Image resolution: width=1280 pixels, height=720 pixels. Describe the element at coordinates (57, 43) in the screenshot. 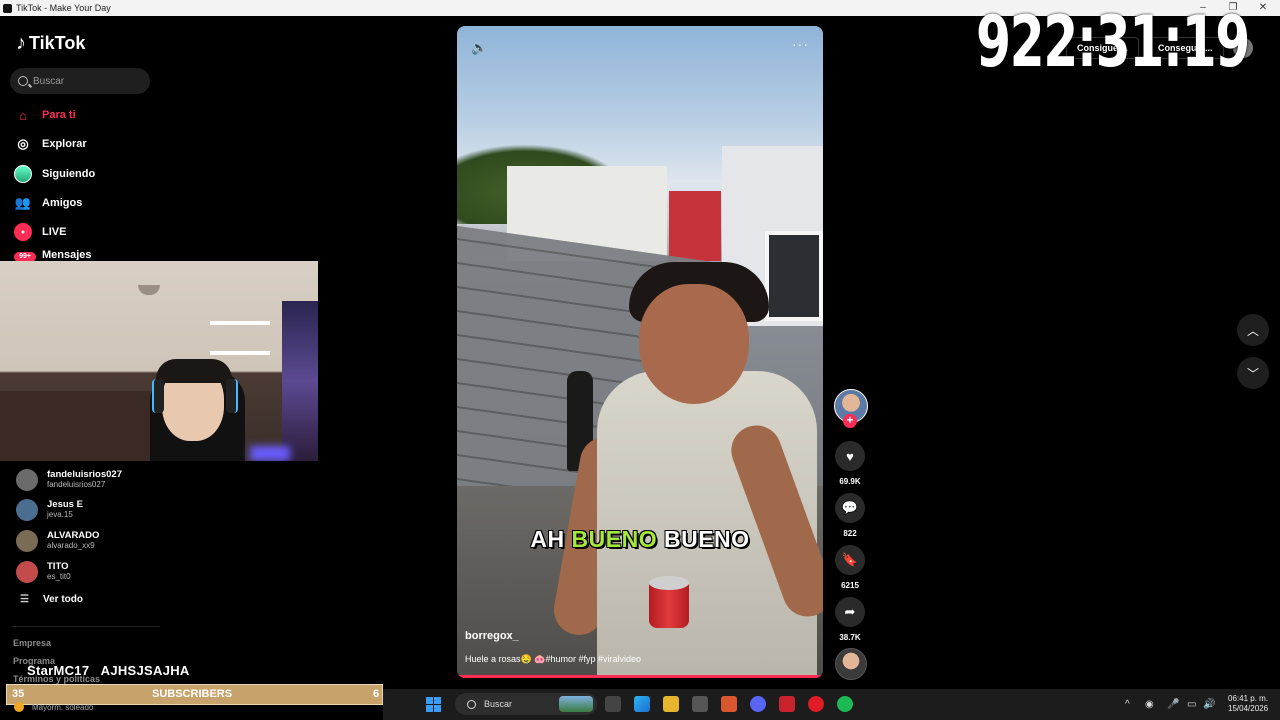

I see `logo-text: TikTok` at that location.